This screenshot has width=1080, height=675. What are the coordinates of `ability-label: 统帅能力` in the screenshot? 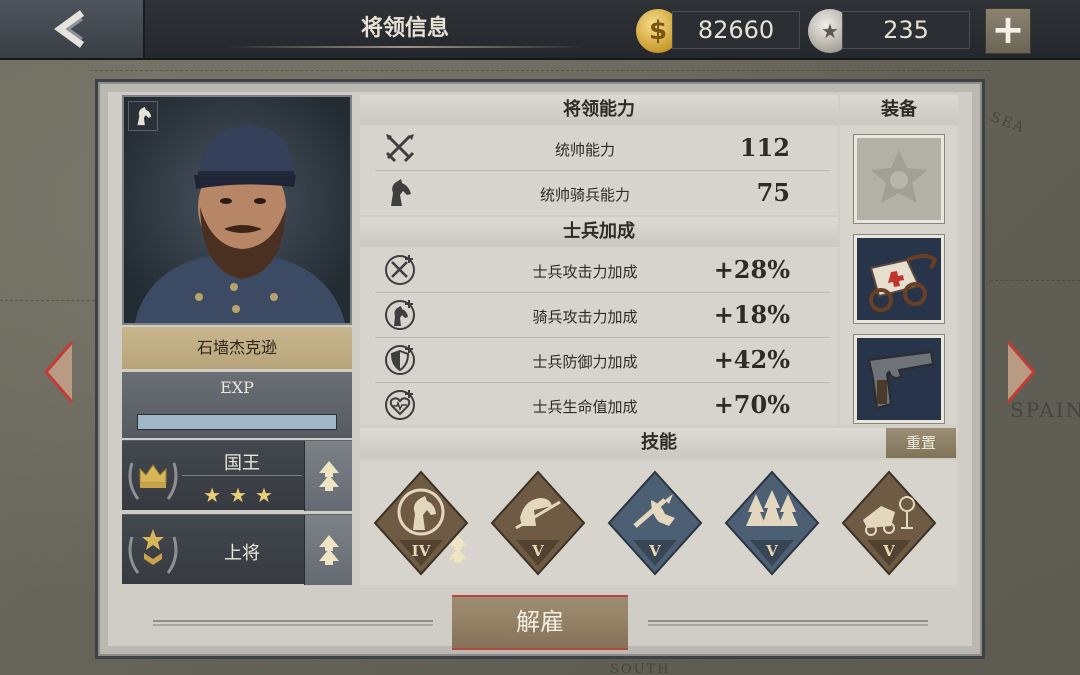 It's located at (584, 150).